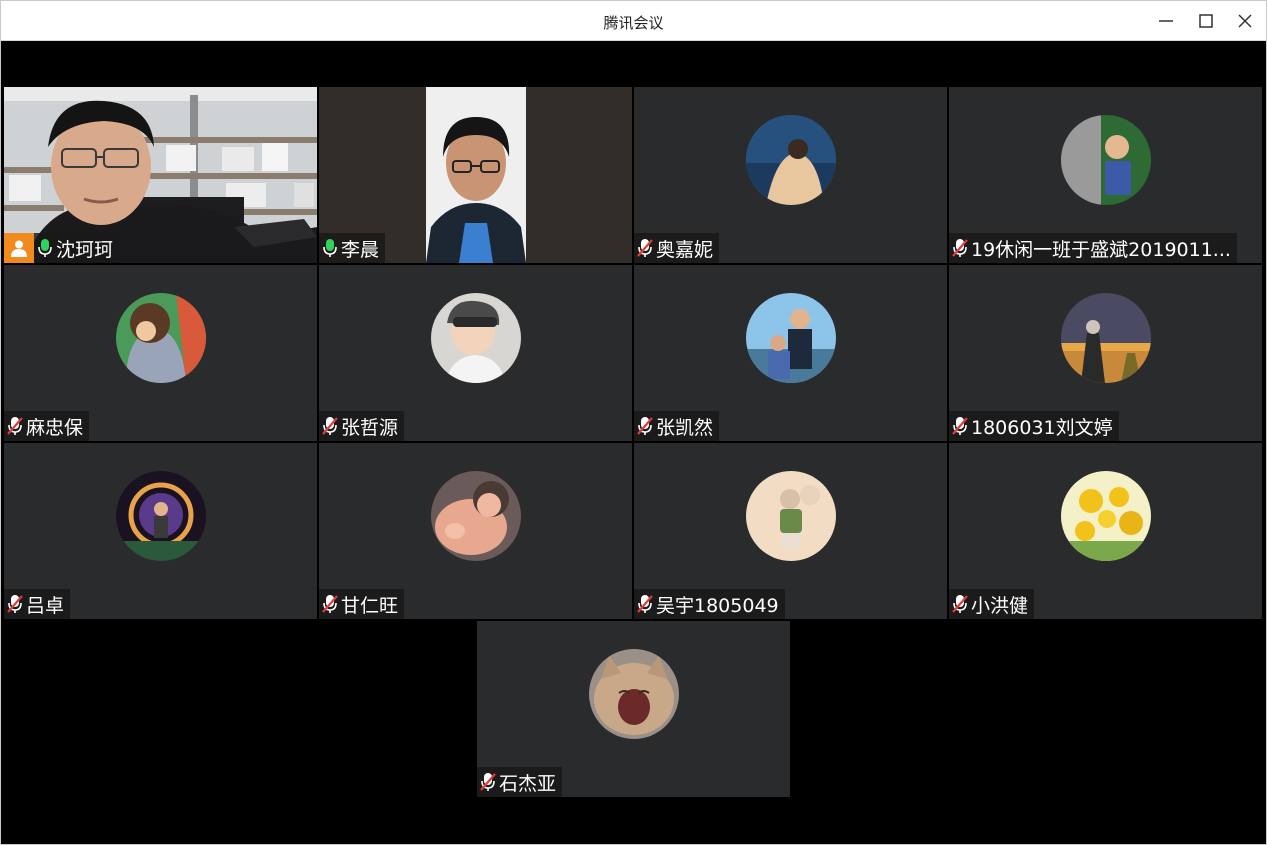 Image resolution: width=1267 pixels, height=845 pixels. Describe the element at coordinates (160, 175) in the screenshot. I see `participant-tile: 沈珂珂` at that location.